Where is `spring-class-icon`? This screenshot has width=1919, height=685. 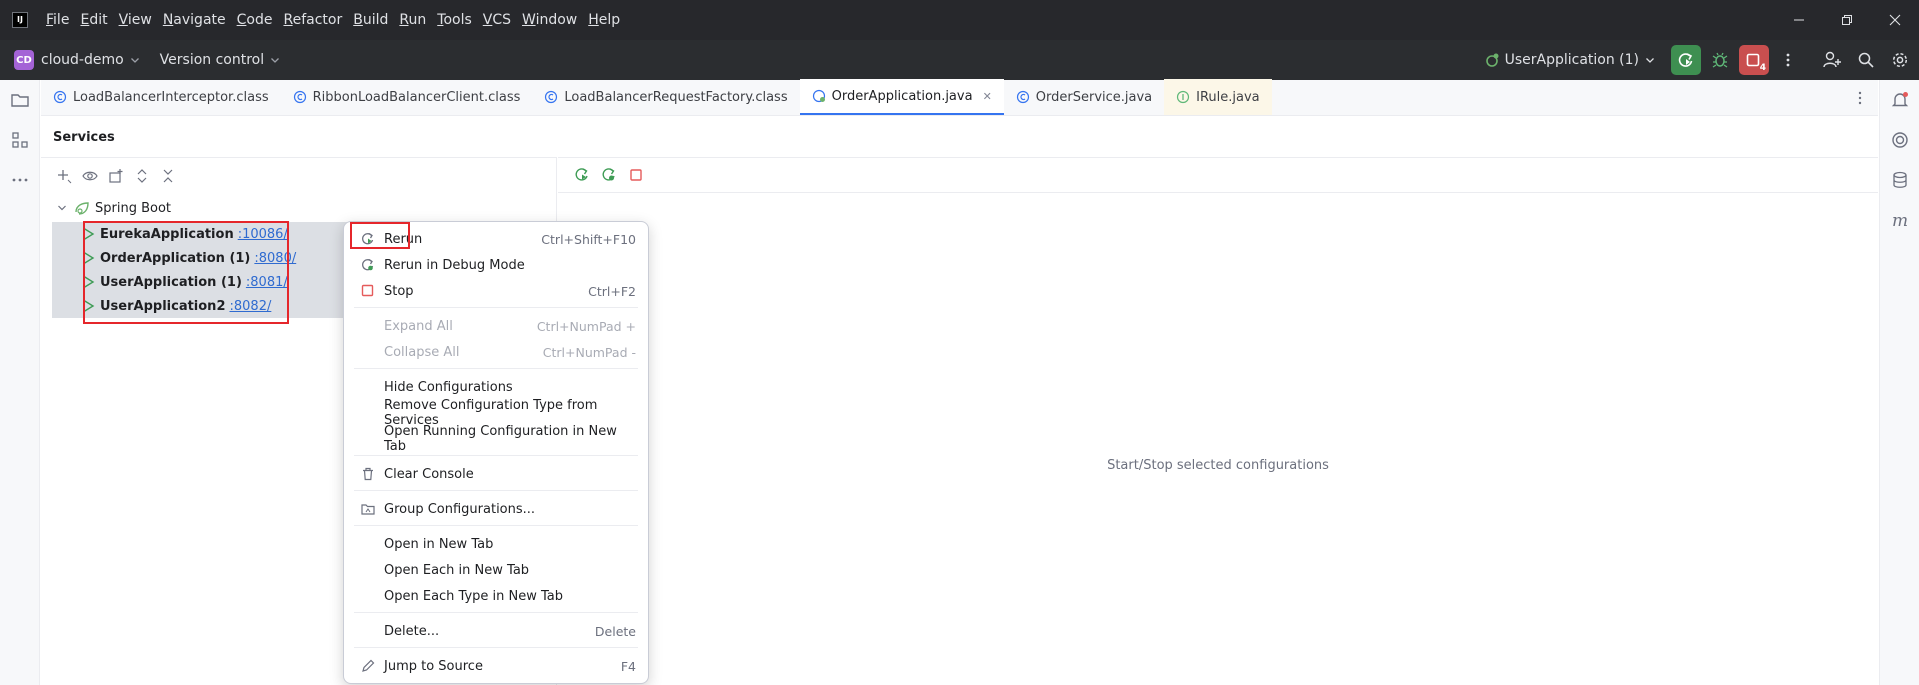 spring-class-icon is located at coordinates (818, 96).